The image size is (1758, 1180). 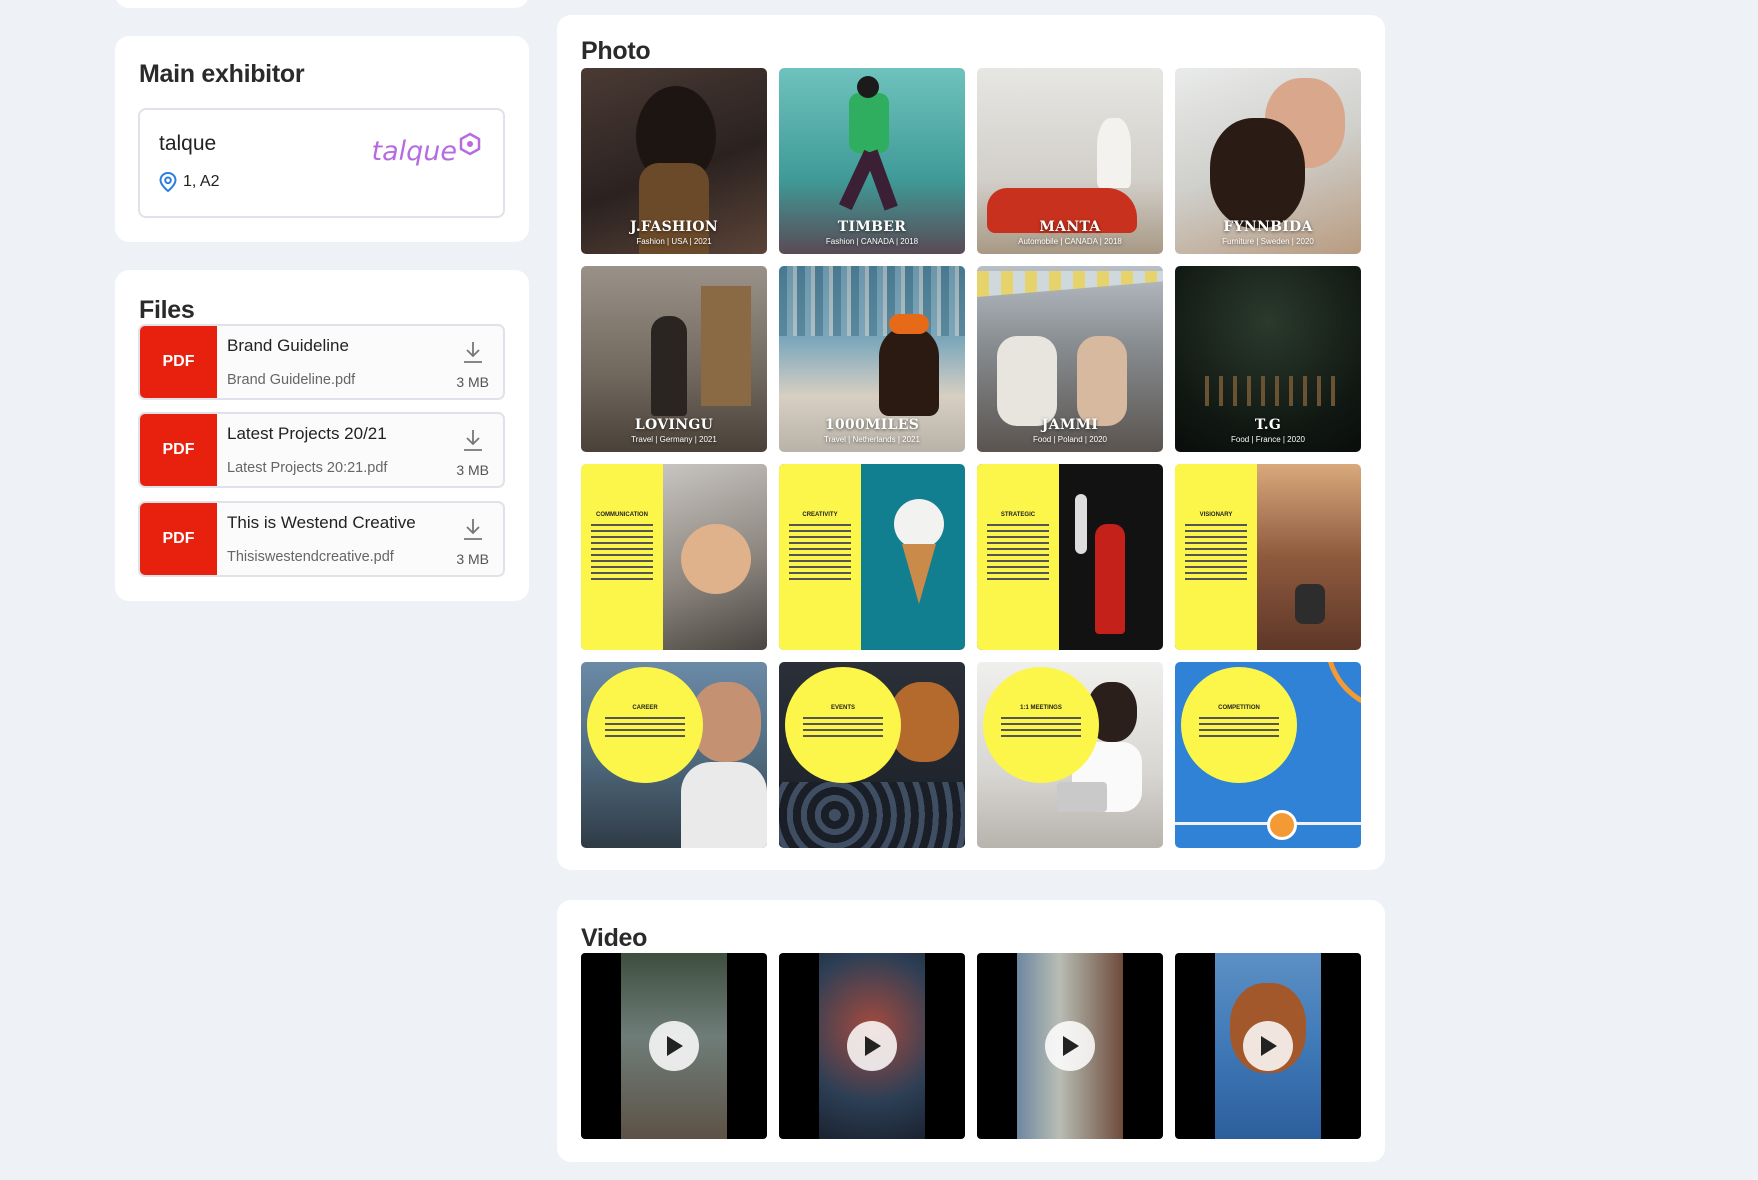 What do you see at coordinates (674, 241) in the screenshot?
I see `tile-subtitle: Fashion | USA | 2021` at bounding box center [674, 241].